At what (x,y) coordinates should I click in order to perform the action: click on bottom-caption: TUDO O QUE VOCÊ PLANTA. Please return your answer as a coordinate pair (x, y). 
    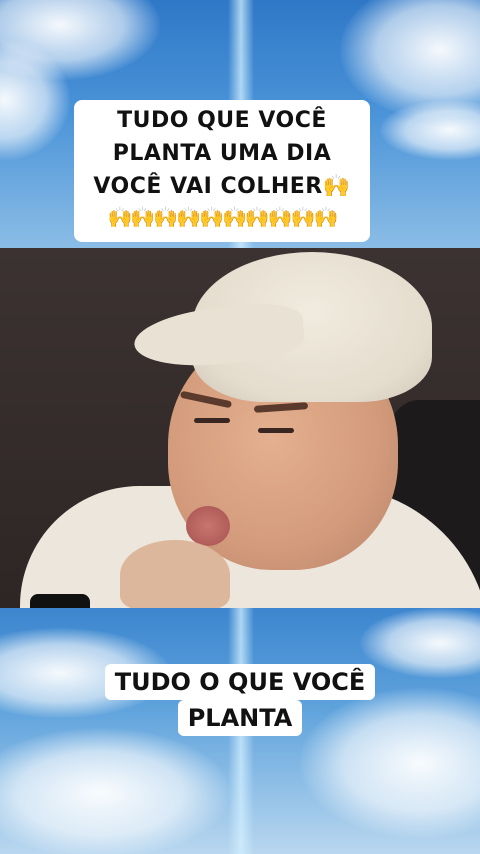
    Looking at the image, I should click on (240, 700).